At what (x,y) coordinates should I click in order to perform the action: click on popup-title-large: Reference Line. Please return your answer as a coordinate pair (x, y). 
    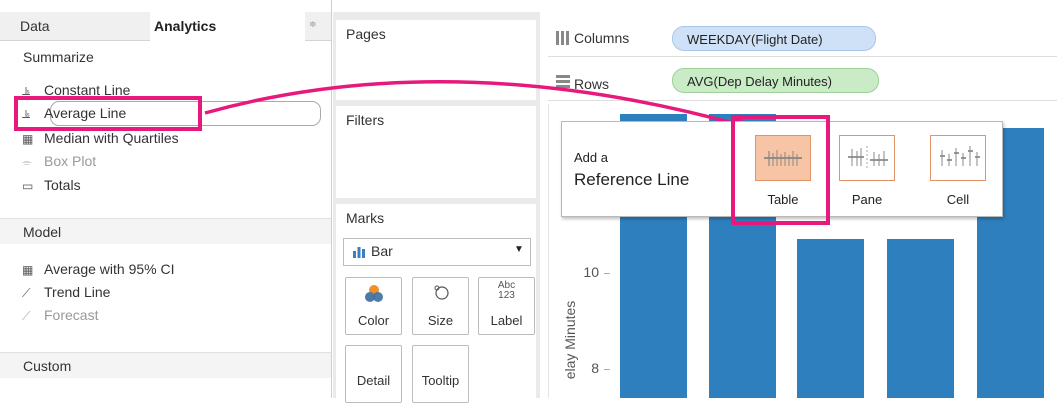
    Looking at the image, I should click on (632, 179).